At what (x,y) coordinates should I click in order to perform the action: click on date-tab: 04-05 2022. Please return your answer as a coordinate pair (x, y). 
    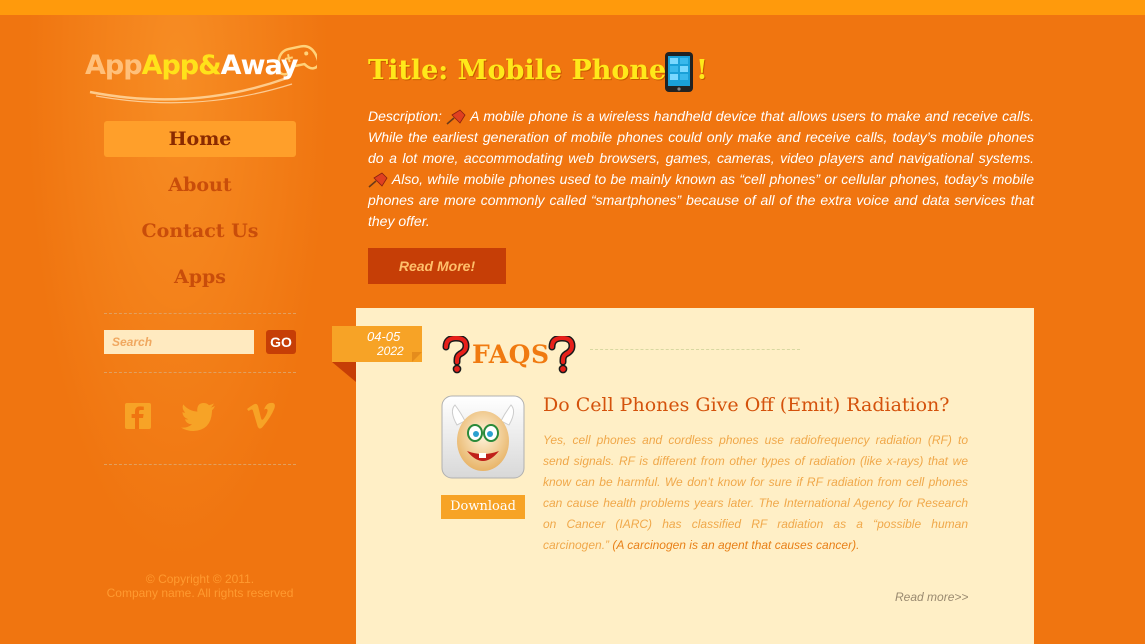
    Looking at the image, I should click on (377, 344).